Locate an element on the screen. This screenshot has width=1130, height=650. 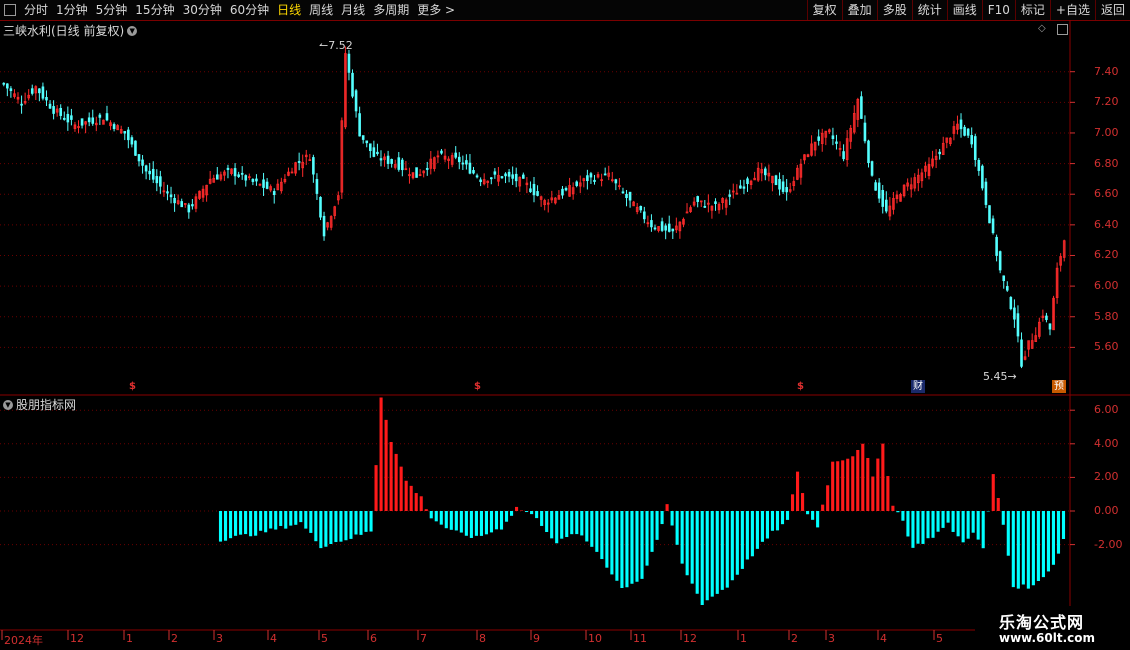
date-tick-label: 3 is located at coordinates (219, 638).